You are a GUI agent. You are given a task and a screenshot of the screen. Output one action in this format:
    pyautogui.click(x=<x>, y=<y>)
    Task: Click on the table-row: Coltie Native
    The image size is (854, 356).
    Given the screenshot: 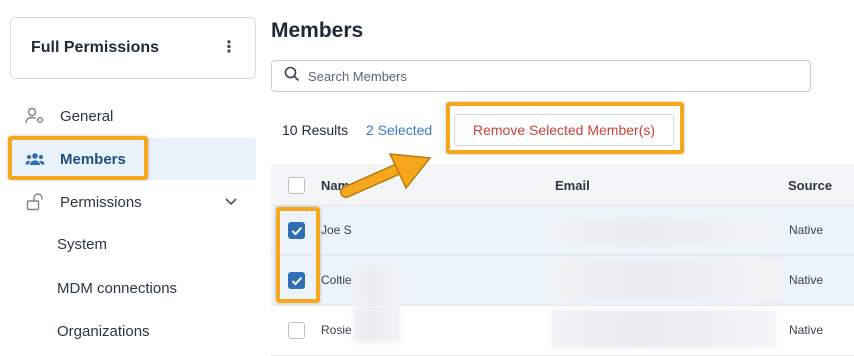 What is the action you would take?
    pyautogui.click(x=562, y=281)
    